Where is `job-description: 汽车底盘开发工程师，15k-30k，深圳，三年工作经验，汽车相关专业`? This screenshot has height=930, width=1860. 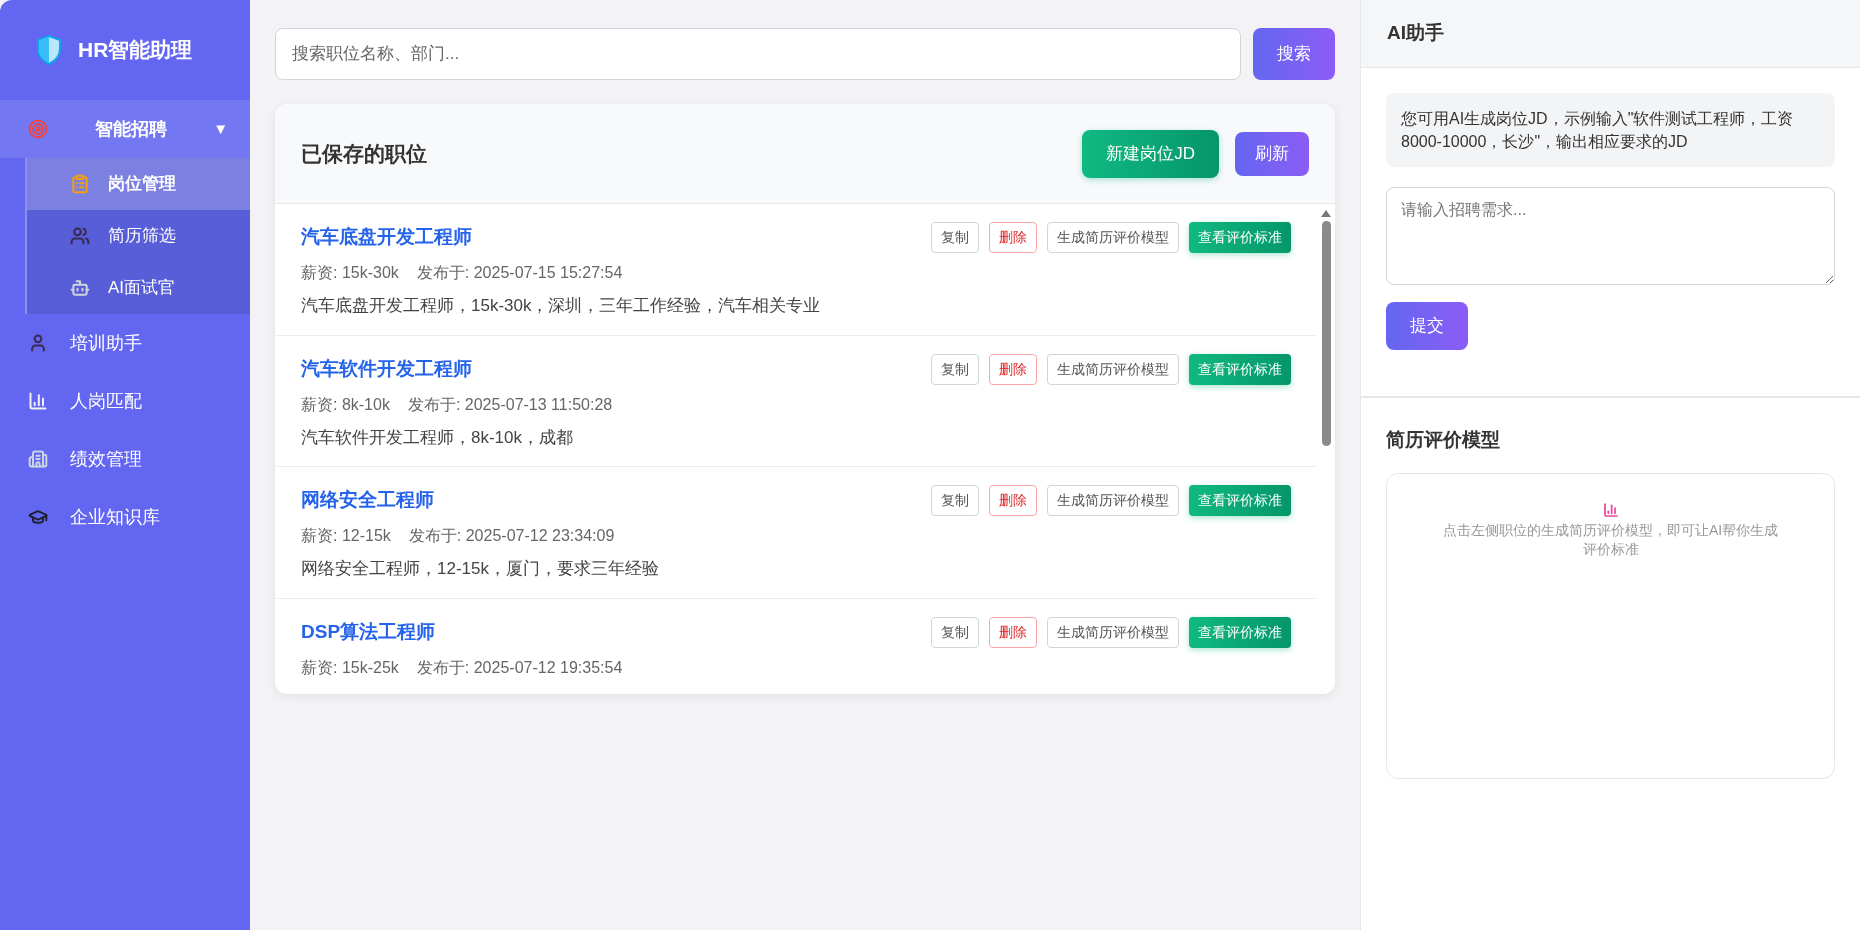 job-description: 汽车底盘开发工程师，15k-30k，深圳，三年工作经验，汽车相关专业 is located at coordinates (561, 306).